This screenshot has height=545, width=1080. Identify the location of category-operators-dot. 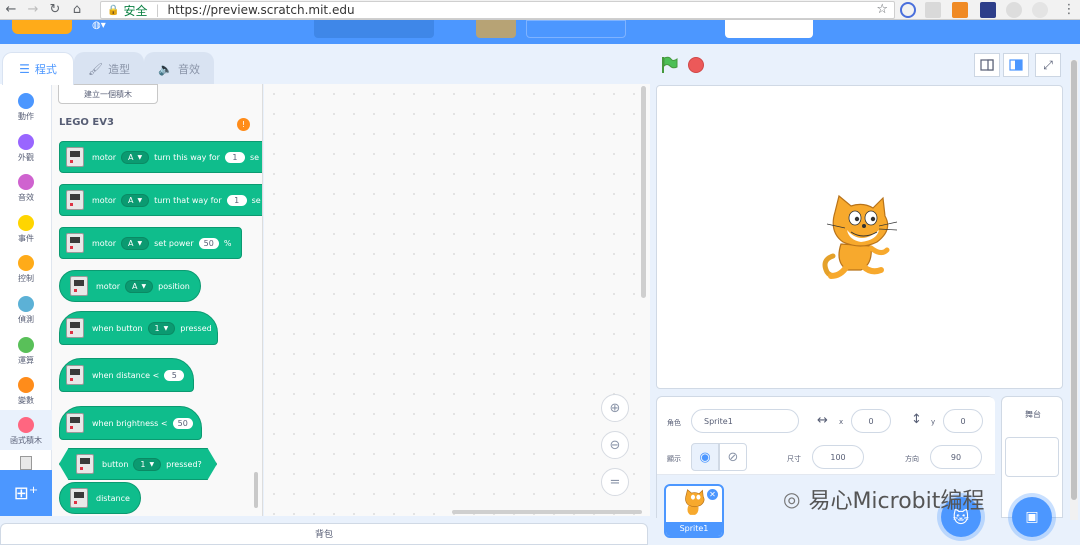
(26, 345).